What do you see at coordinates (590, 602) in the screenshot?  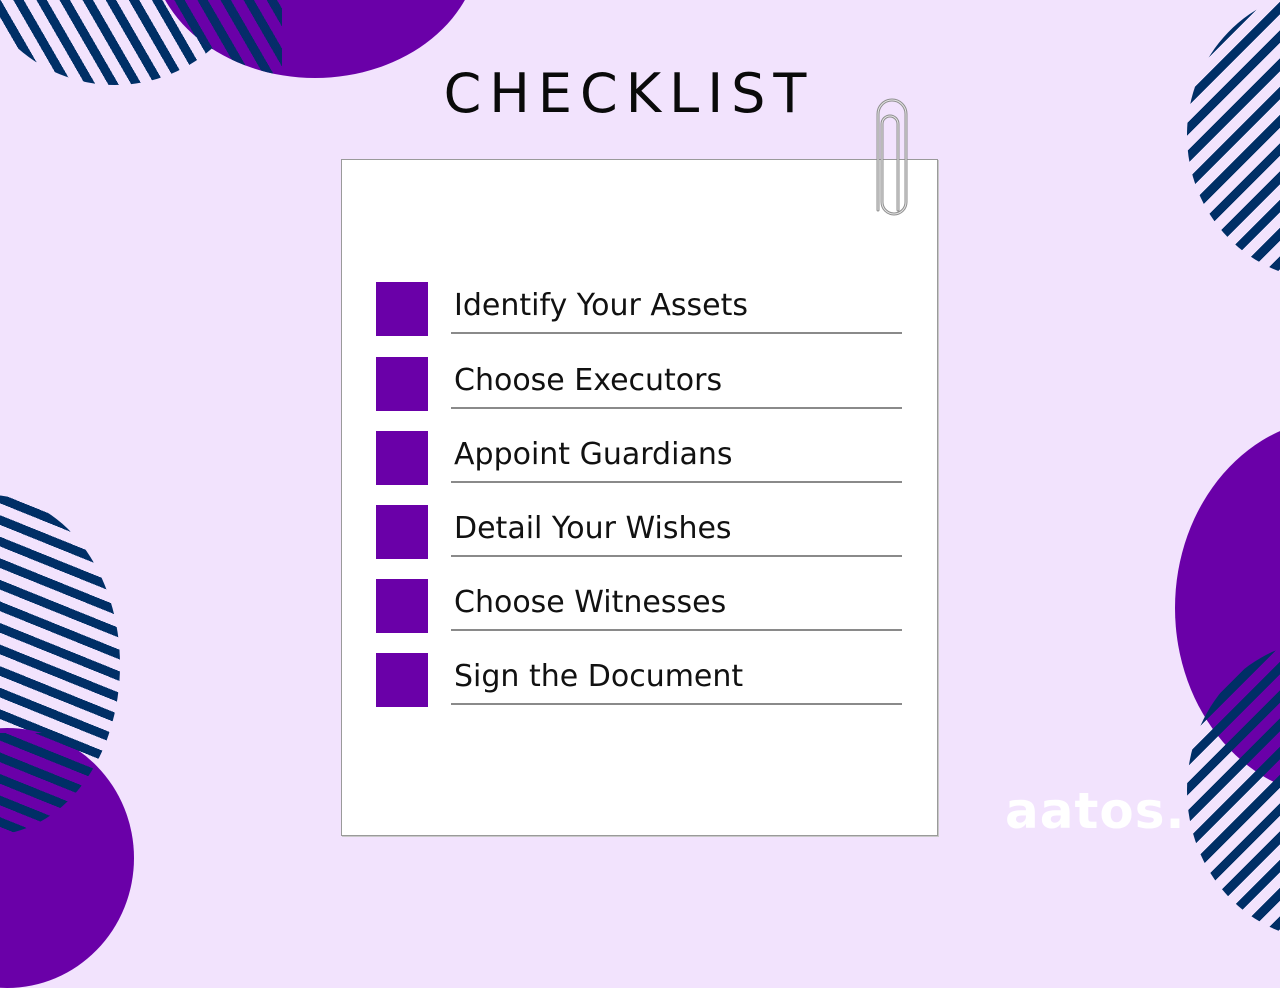 I see `checklist-item-label: Choose Witnesses` at bounding box center [590, 602].